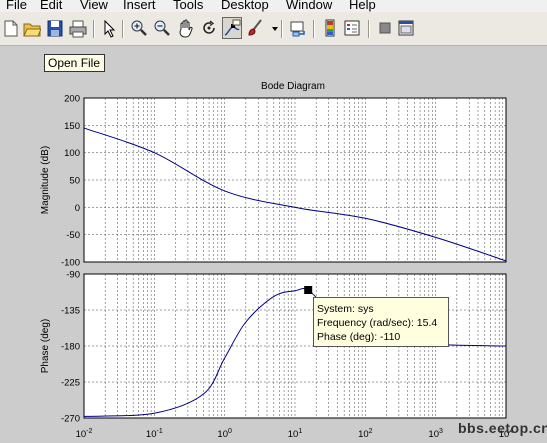 The height and width of the screenshot is (443, 547). I want to click on y-tick-label: 50, so click(74, 181).